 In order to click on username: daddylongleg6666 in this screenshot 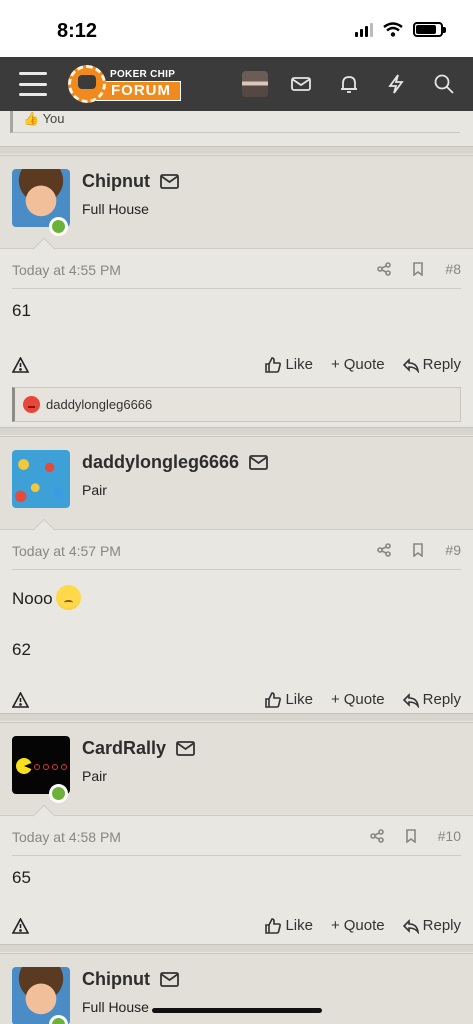, I will do `click(175, 462)`.